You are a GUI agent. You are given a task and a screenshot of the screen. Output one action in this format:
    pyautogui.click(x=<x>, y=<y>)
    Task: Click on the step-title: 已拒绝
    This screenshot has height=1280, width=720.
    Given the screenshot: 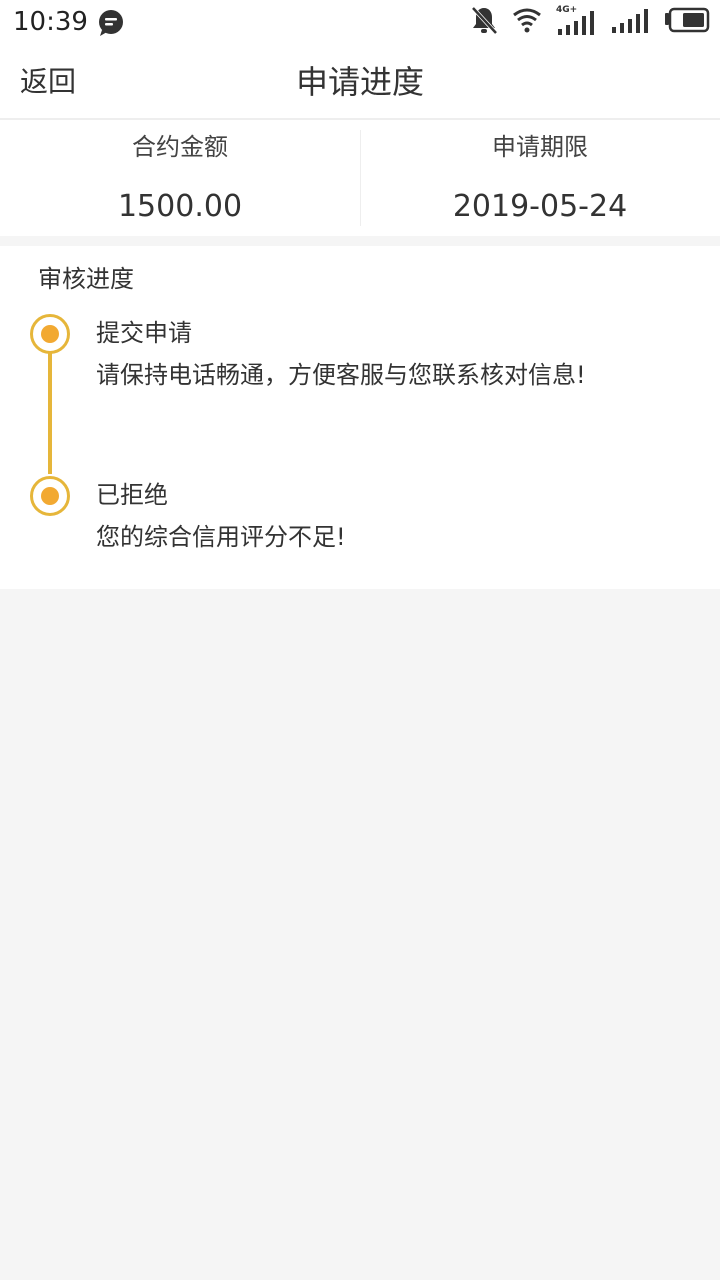 What is the action you would take?
    pyautogui.click(x=132, y=495)
    